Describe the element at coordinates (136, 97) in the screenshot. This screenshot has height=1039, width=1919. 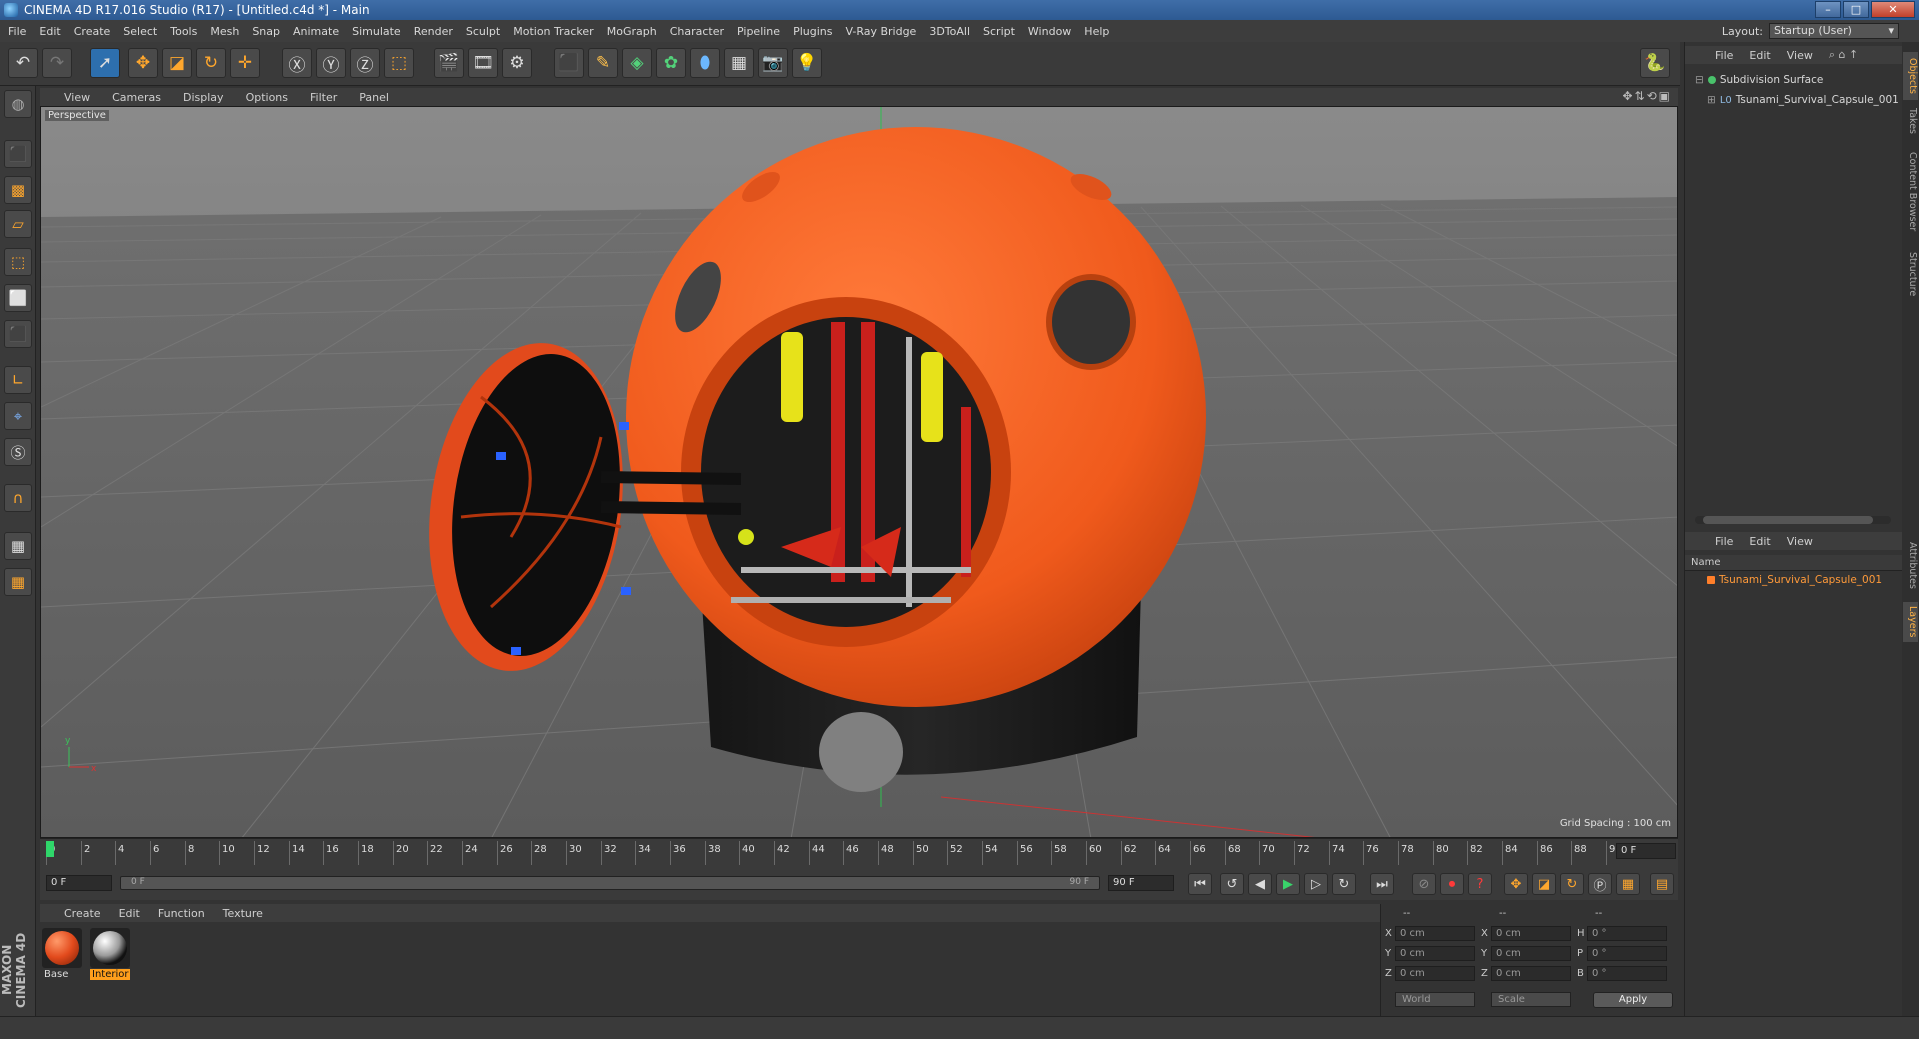
I see `viewport-menu-cameras: Cameras` at that location.